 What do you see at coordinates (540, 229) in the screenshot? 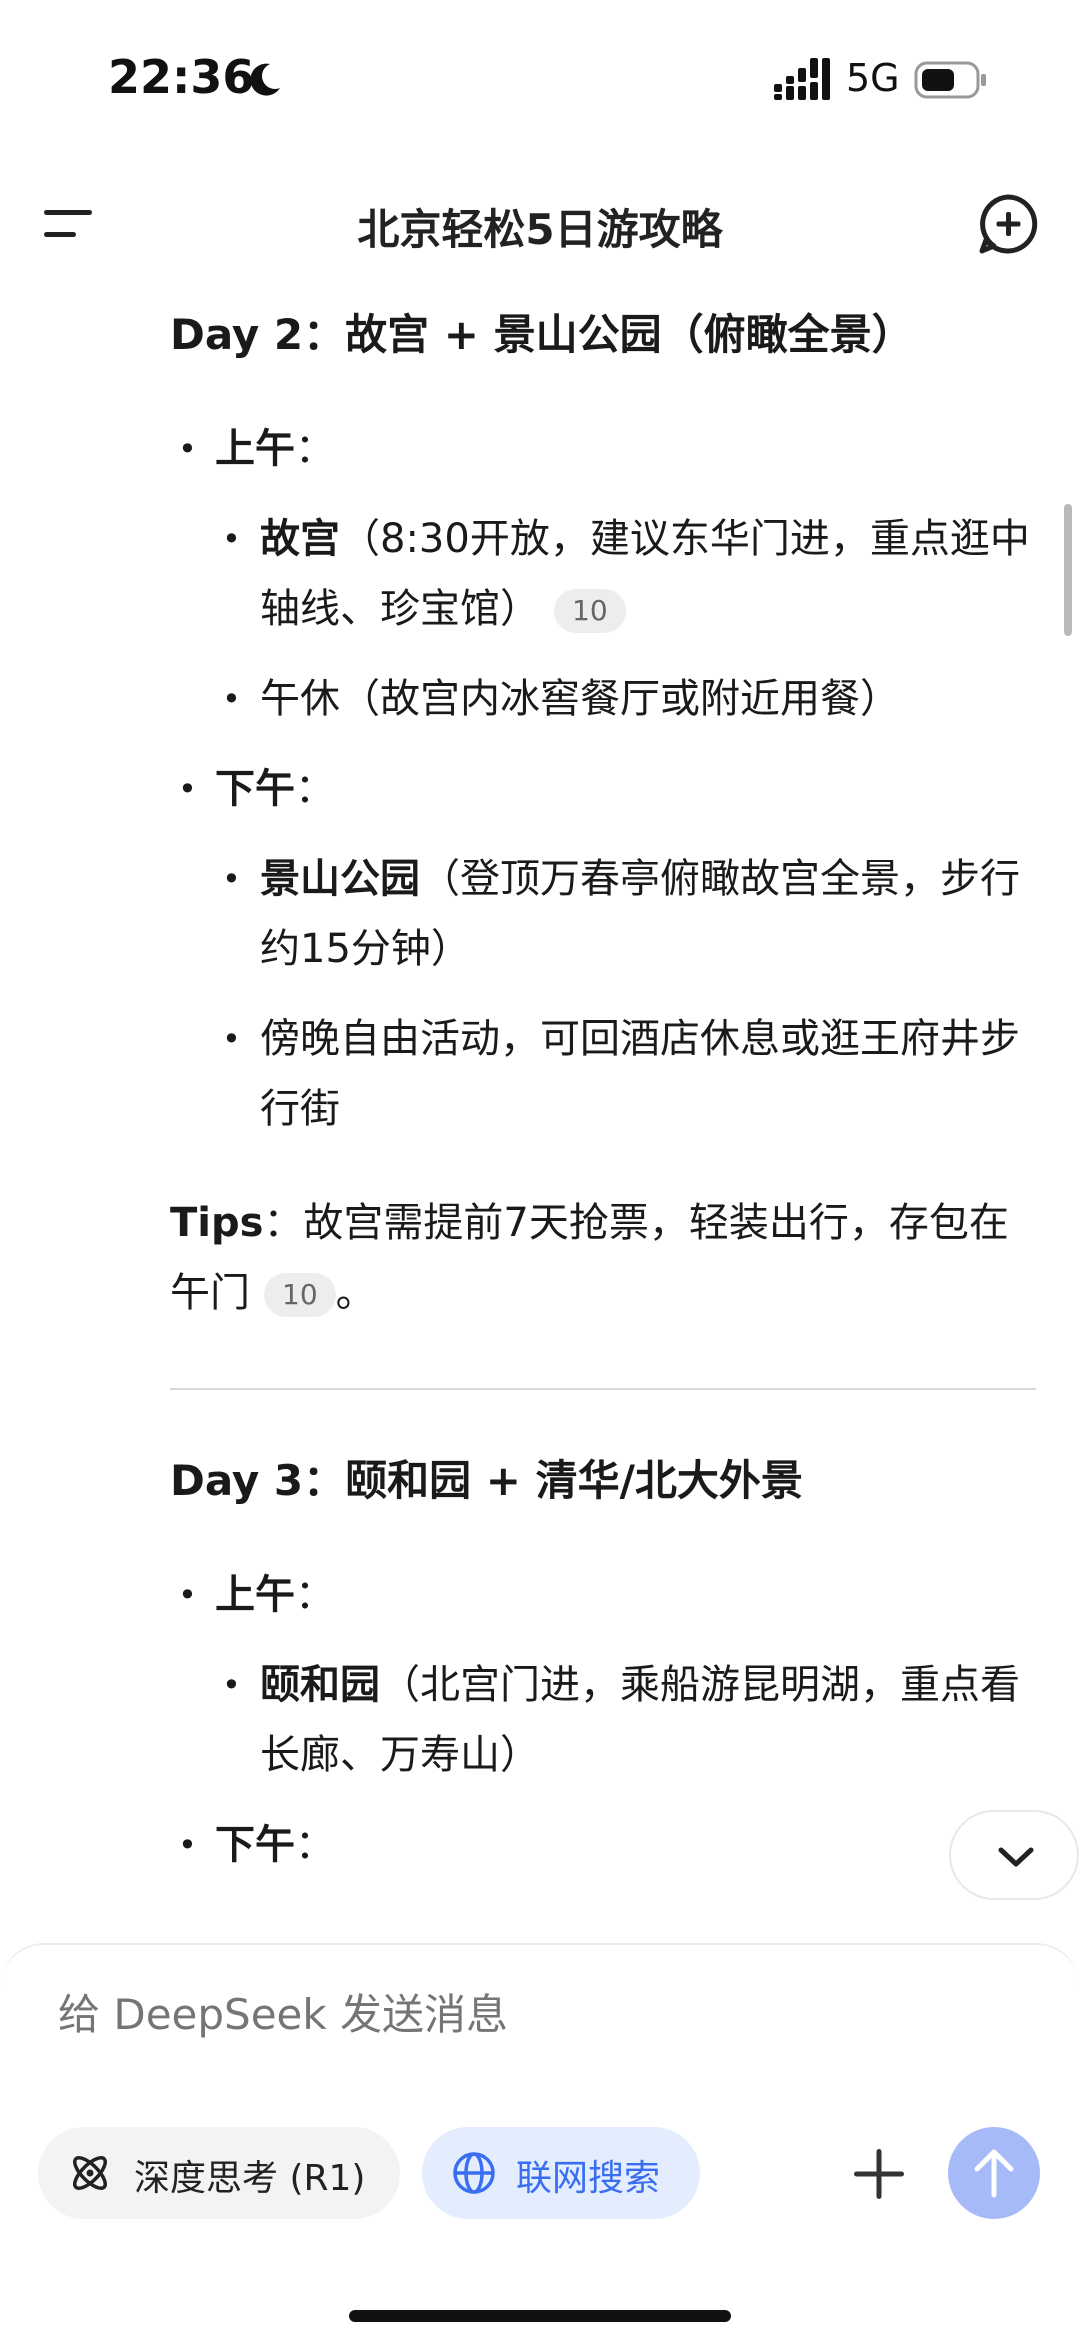
I see `page-title: 北京轻松5日游攻略` at bounding box center [540, 229].